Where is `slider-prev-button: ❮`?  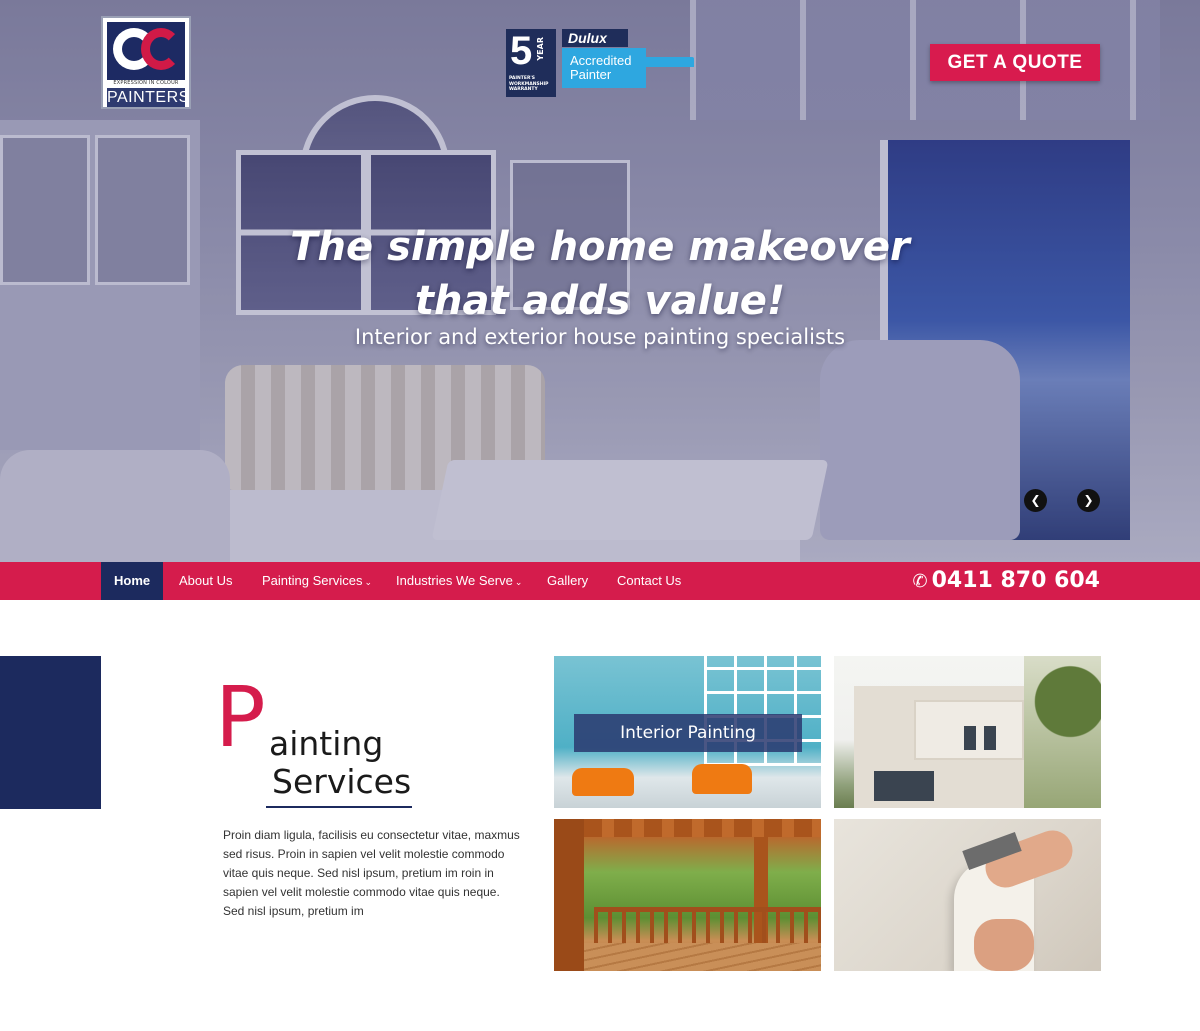 slider-prev-button: ❮ is located at coordinates (1035, 500).